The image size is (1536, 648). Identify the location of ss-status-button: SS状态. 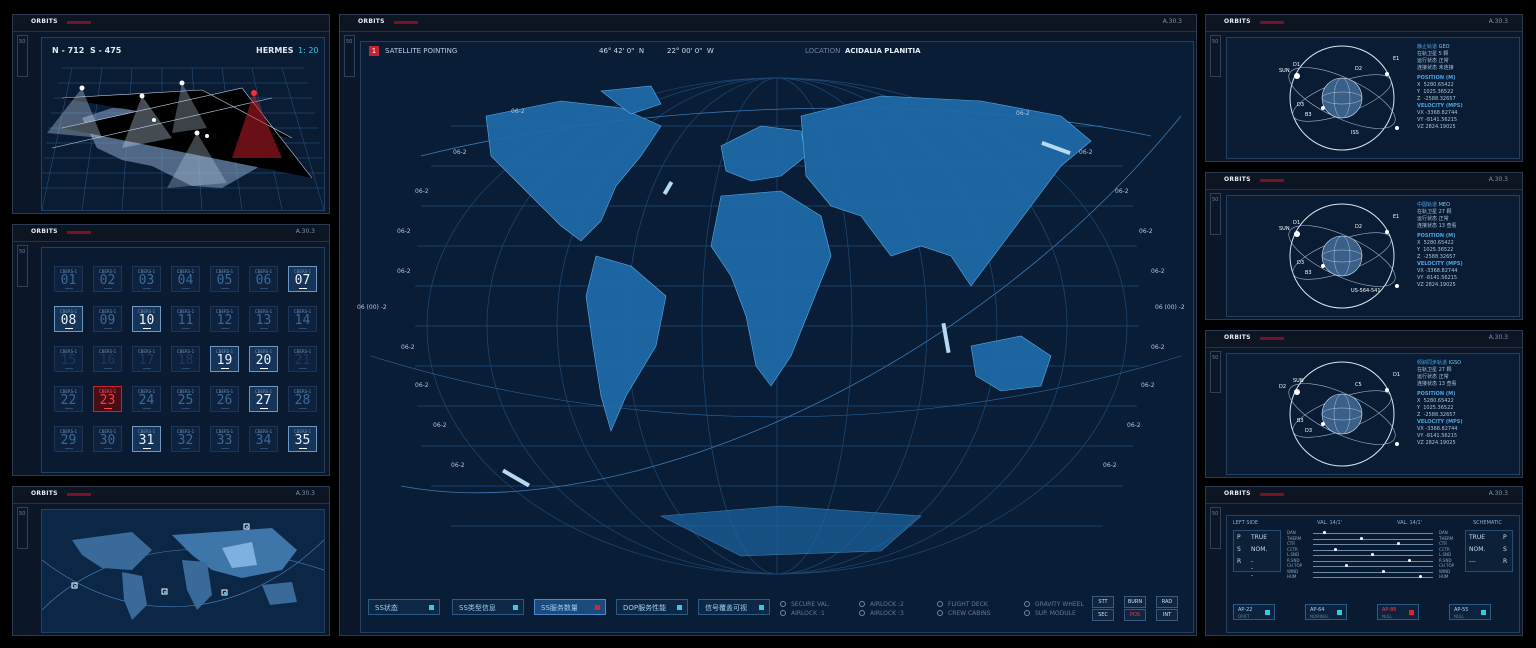
(404, 607).